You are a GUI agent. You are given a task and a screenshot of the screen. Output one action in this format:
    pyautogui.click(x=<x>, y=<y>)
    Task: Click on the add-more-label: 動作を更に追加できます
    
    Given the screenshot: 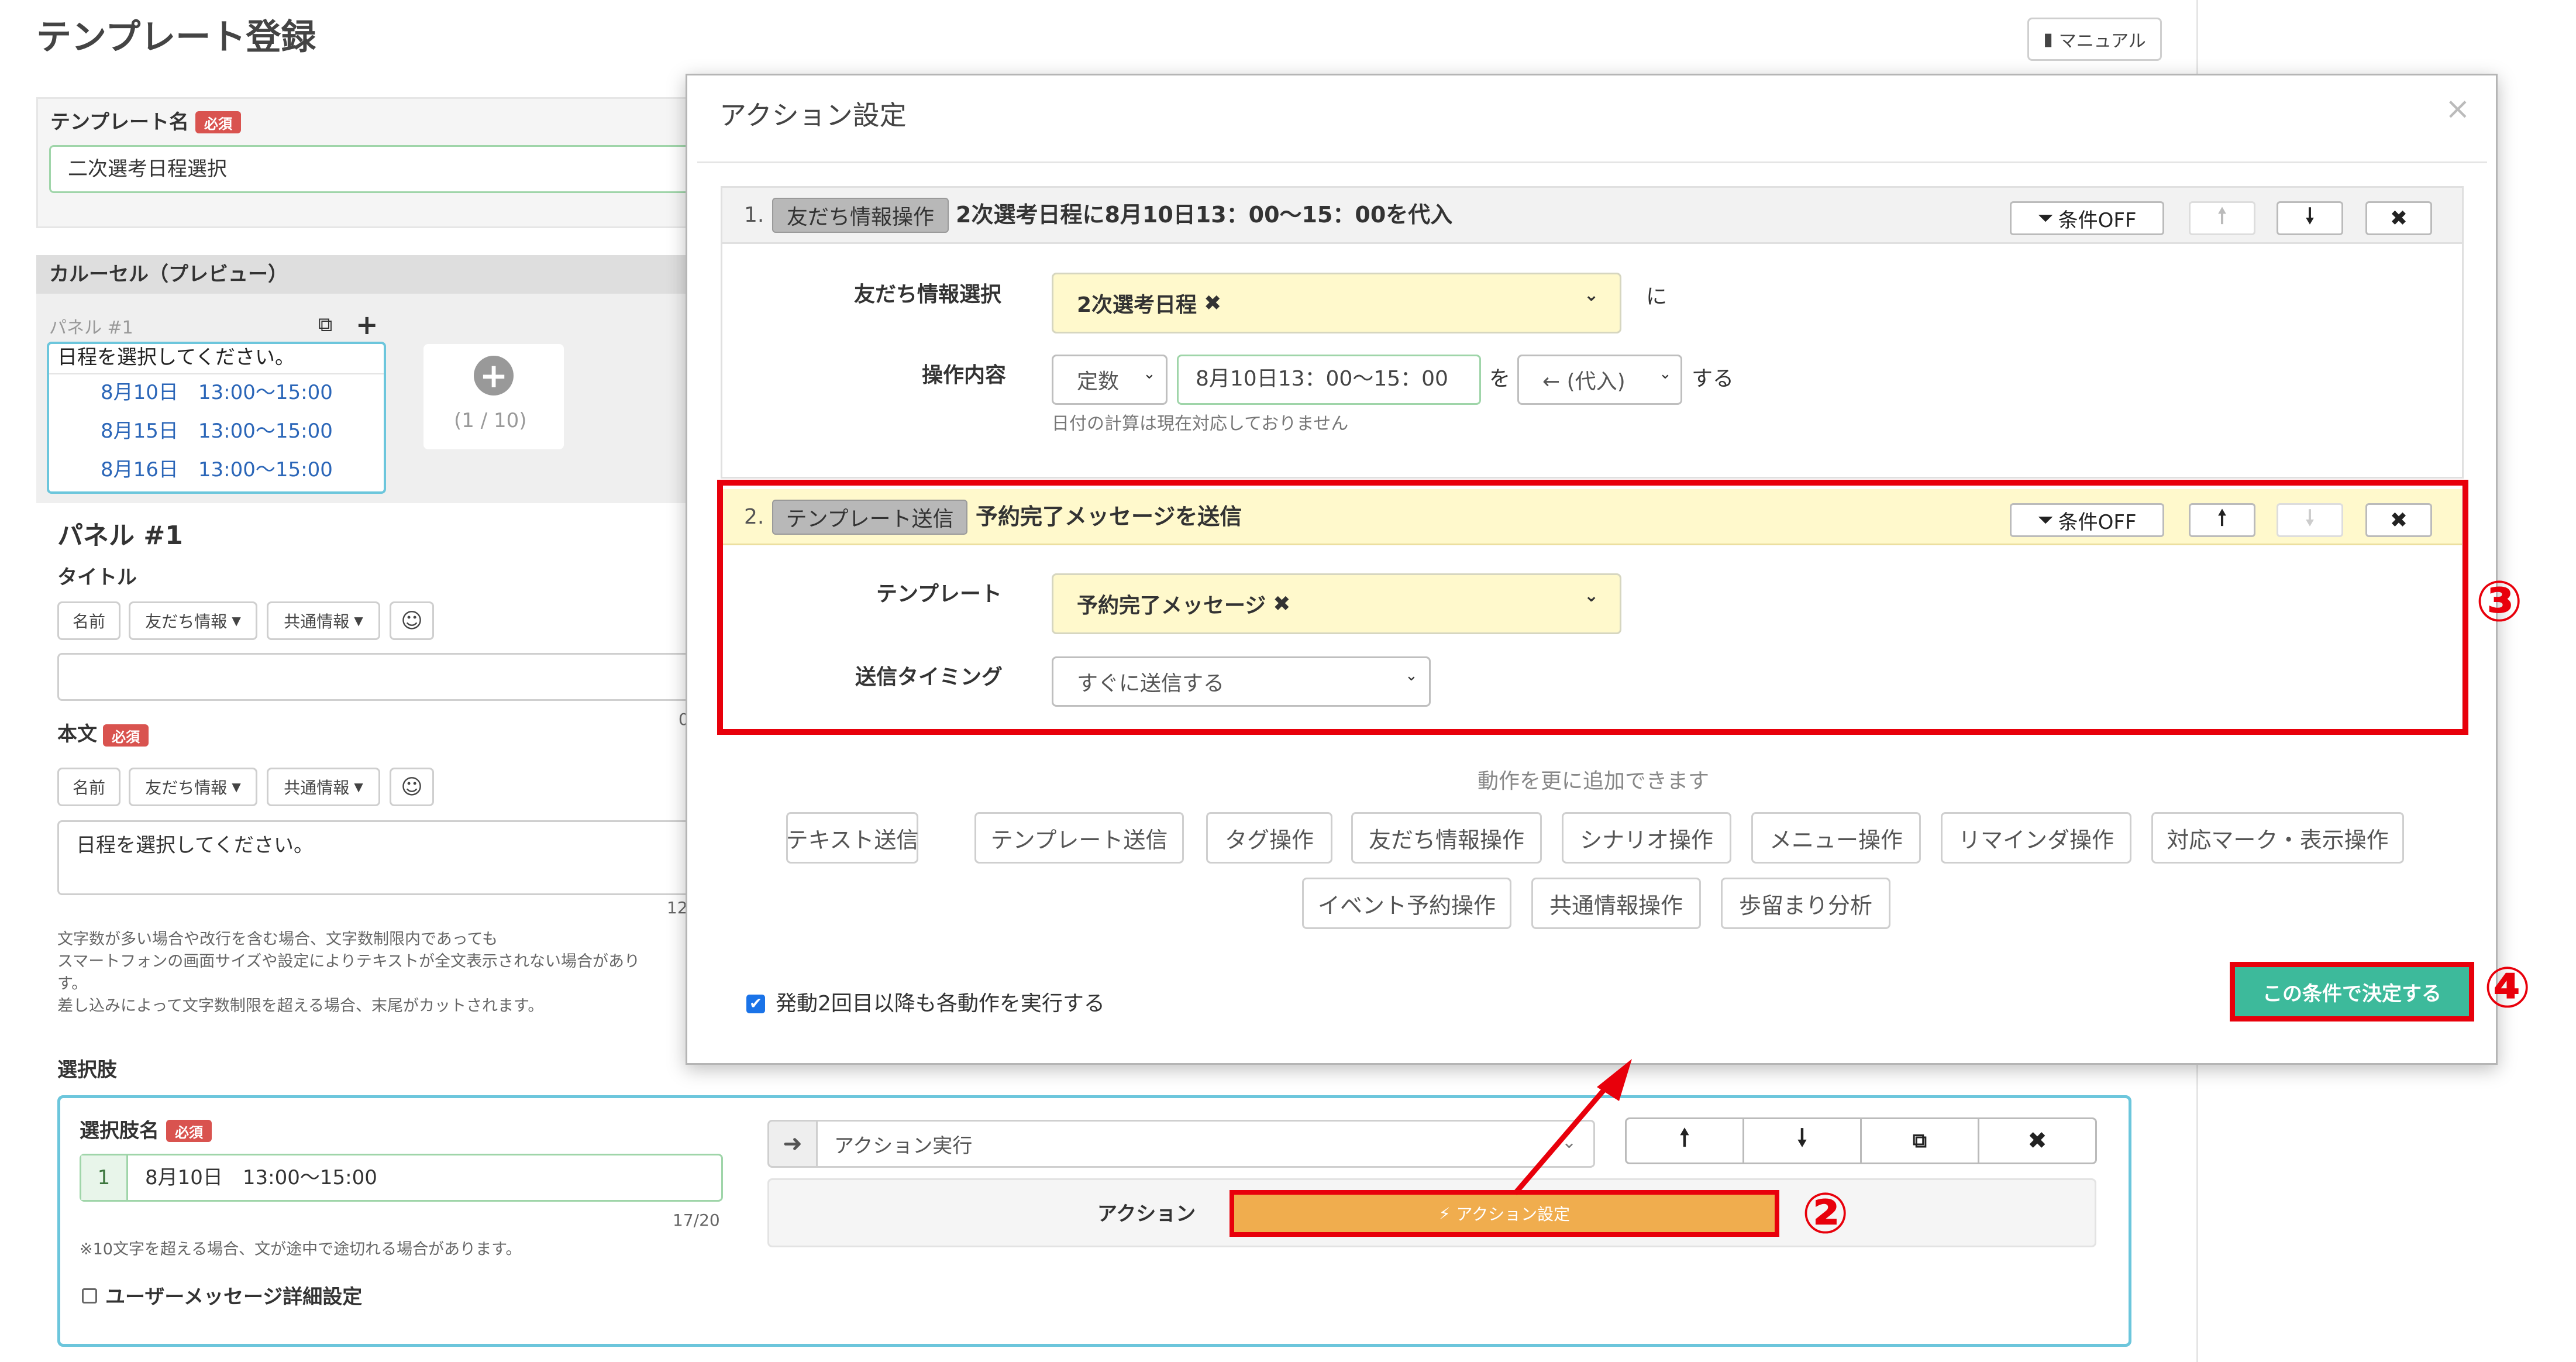 What is the action you would take?
    pyautogui.click(x=1594, y=781)
    